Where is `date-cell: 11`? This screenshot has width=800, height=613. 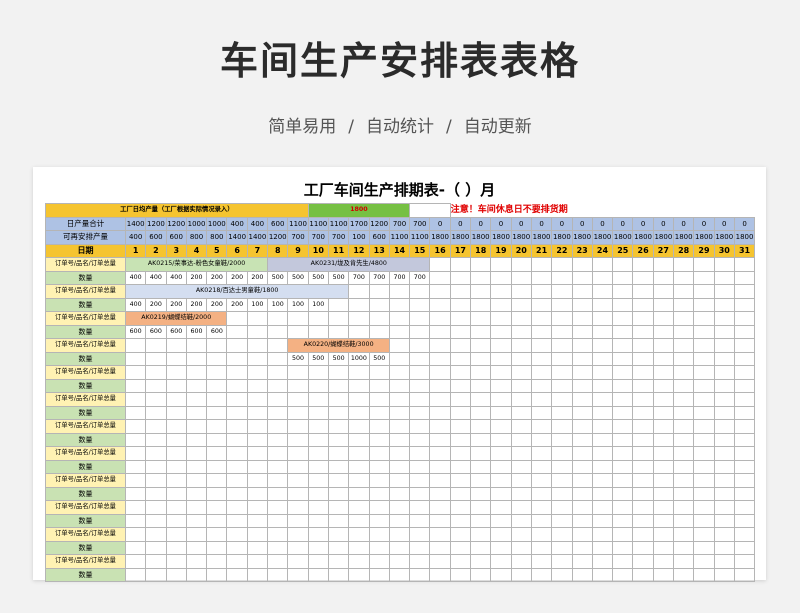
date-cell: 11 is located at coordinates (338, 250).